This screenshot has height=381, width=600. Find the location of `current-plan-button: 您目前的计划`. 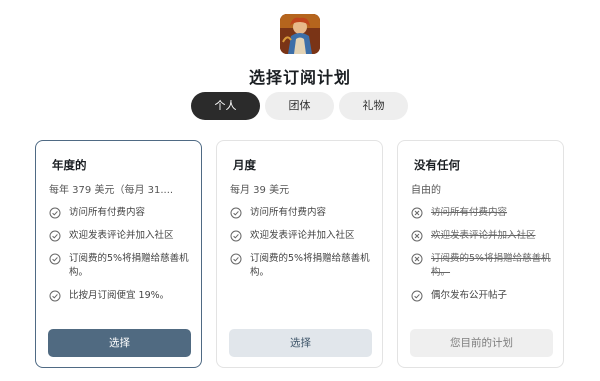

current-plan-button: 您目前的计划 is located at coordinates (481, 343).